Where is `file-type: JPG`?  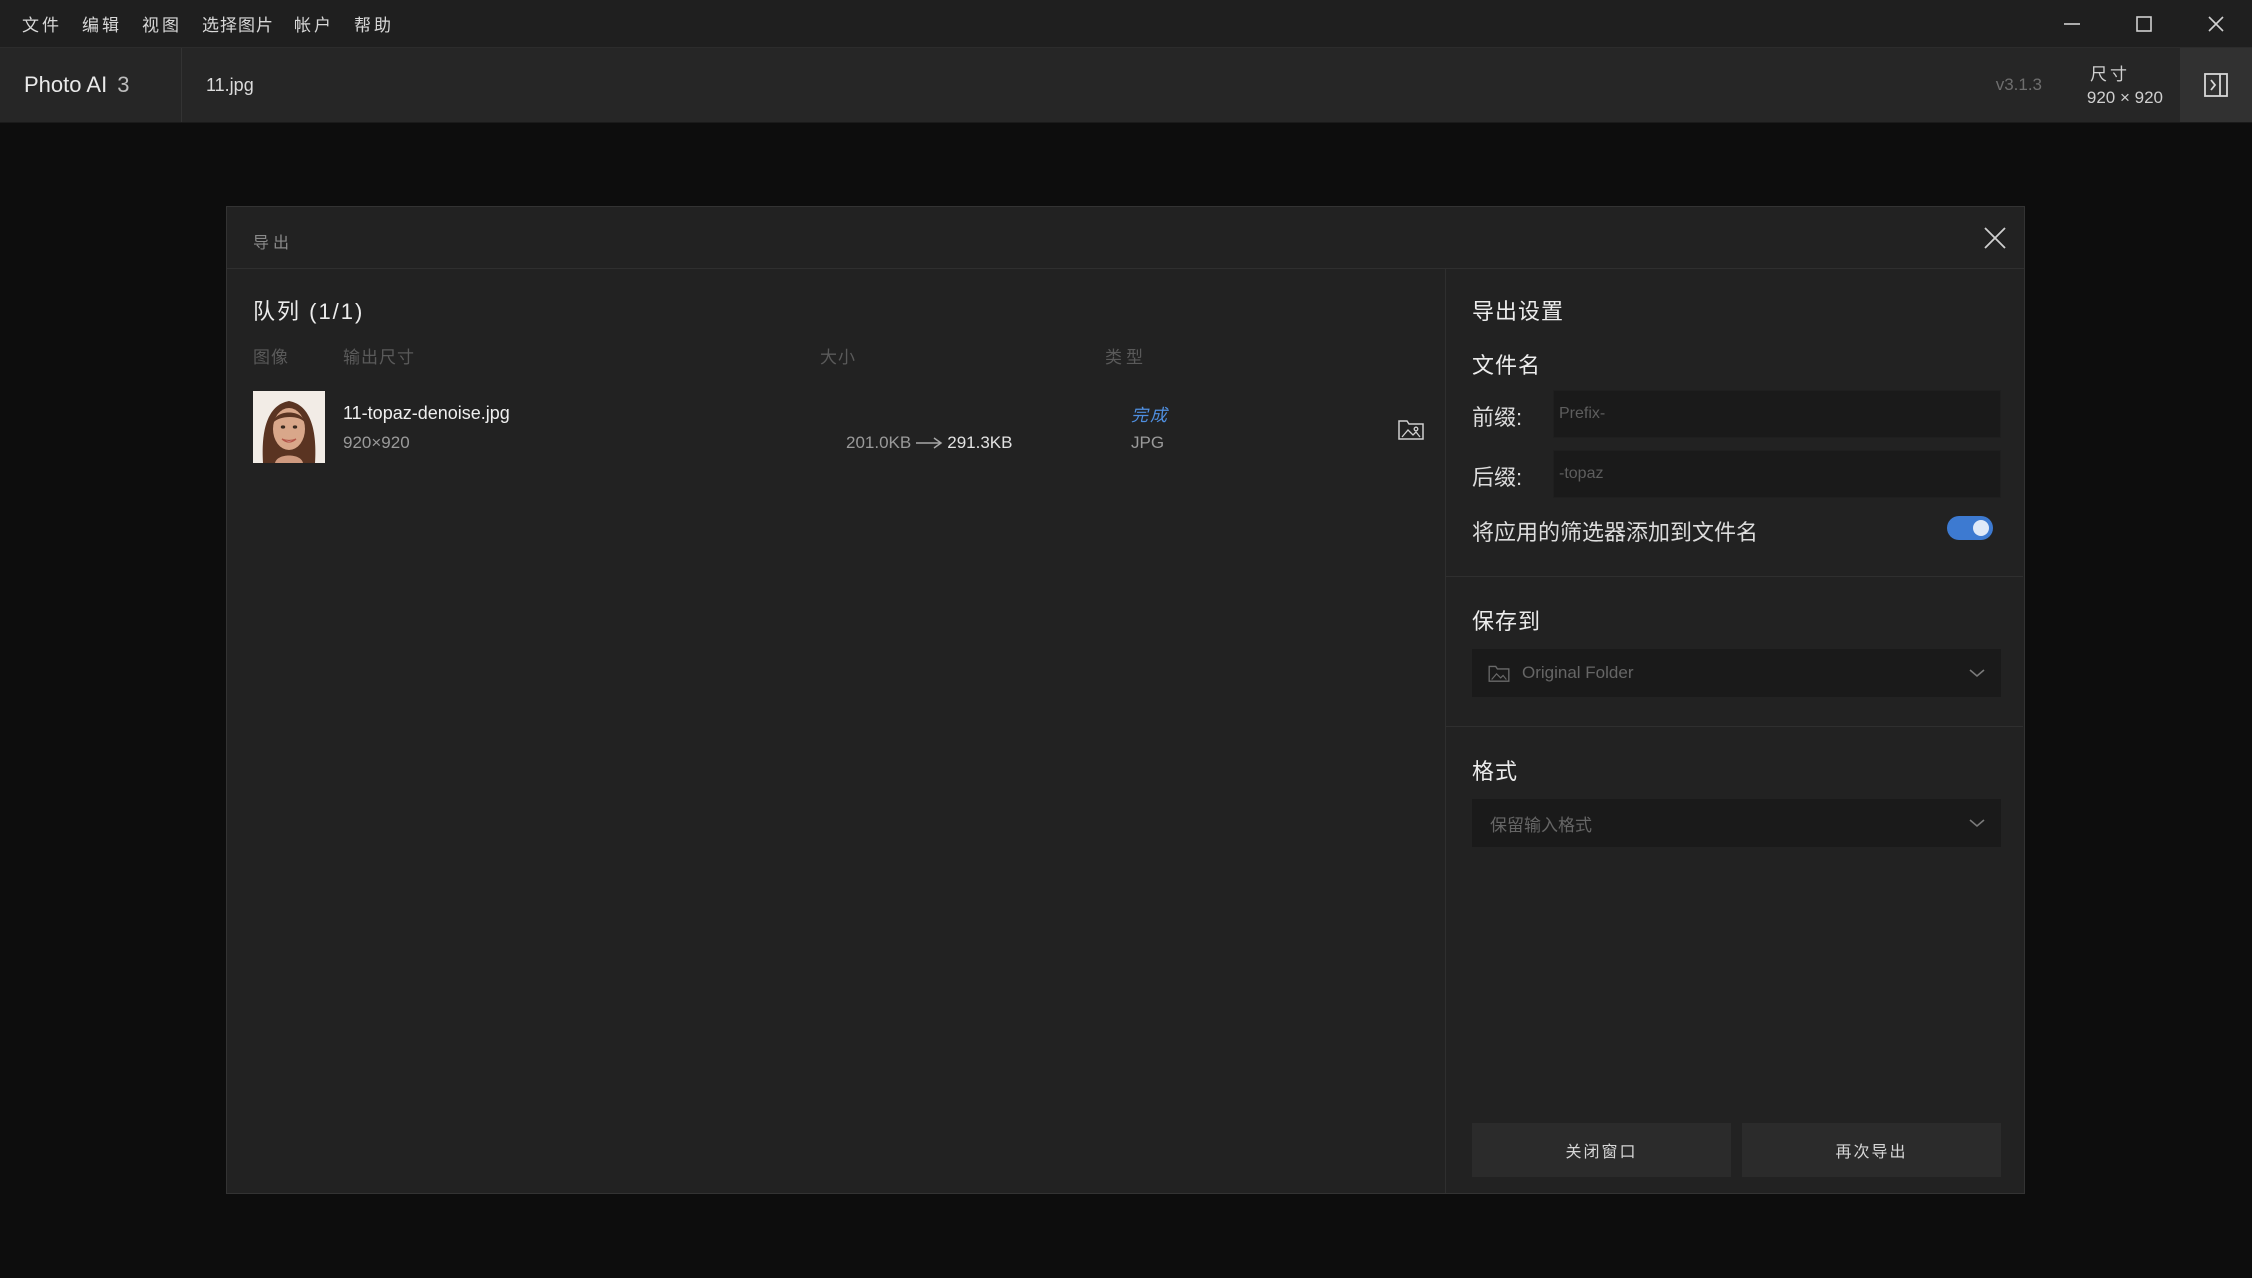
file-type: JPG is located at coordinates (1148, 442).